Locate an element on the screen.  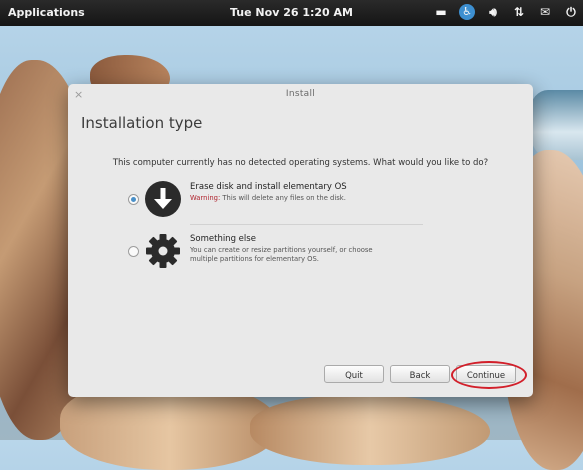
mail-icon: ✉ is located at coordinates (545, 12).